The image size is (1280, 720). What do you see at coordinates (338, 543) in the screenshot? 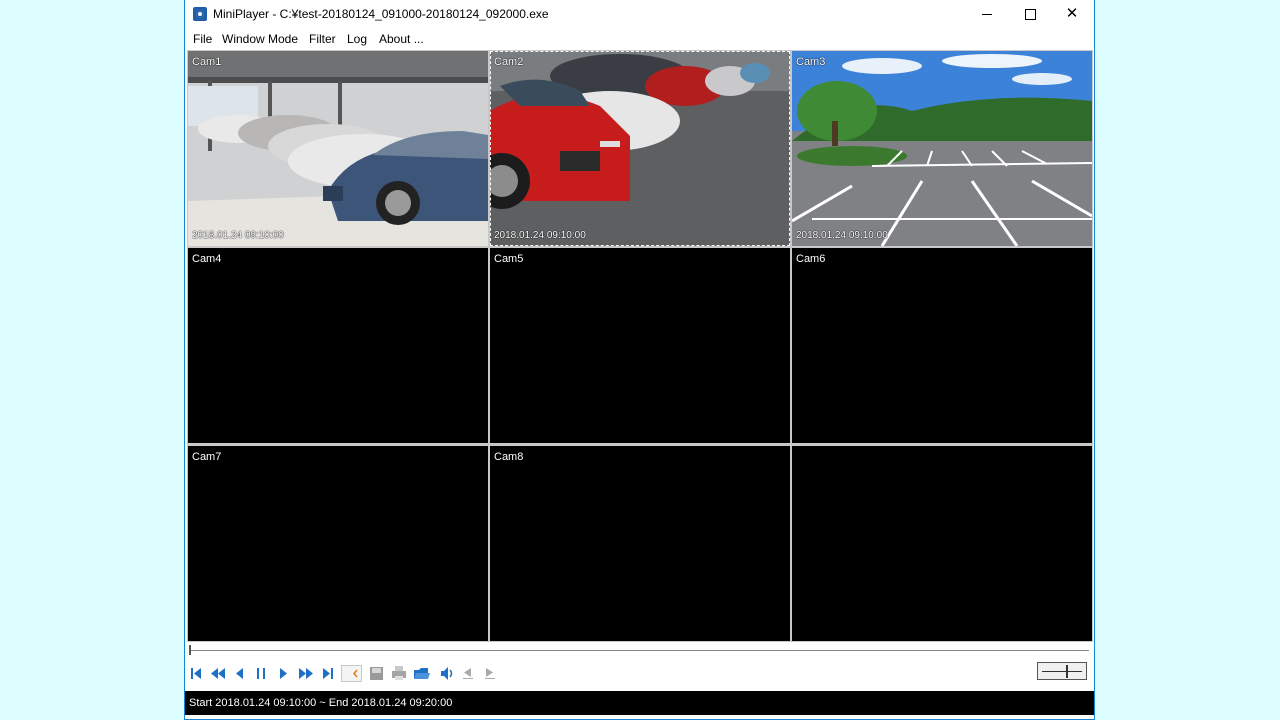
I see `camera-view-cam7: Cam7` at bounding box center [338, 543].